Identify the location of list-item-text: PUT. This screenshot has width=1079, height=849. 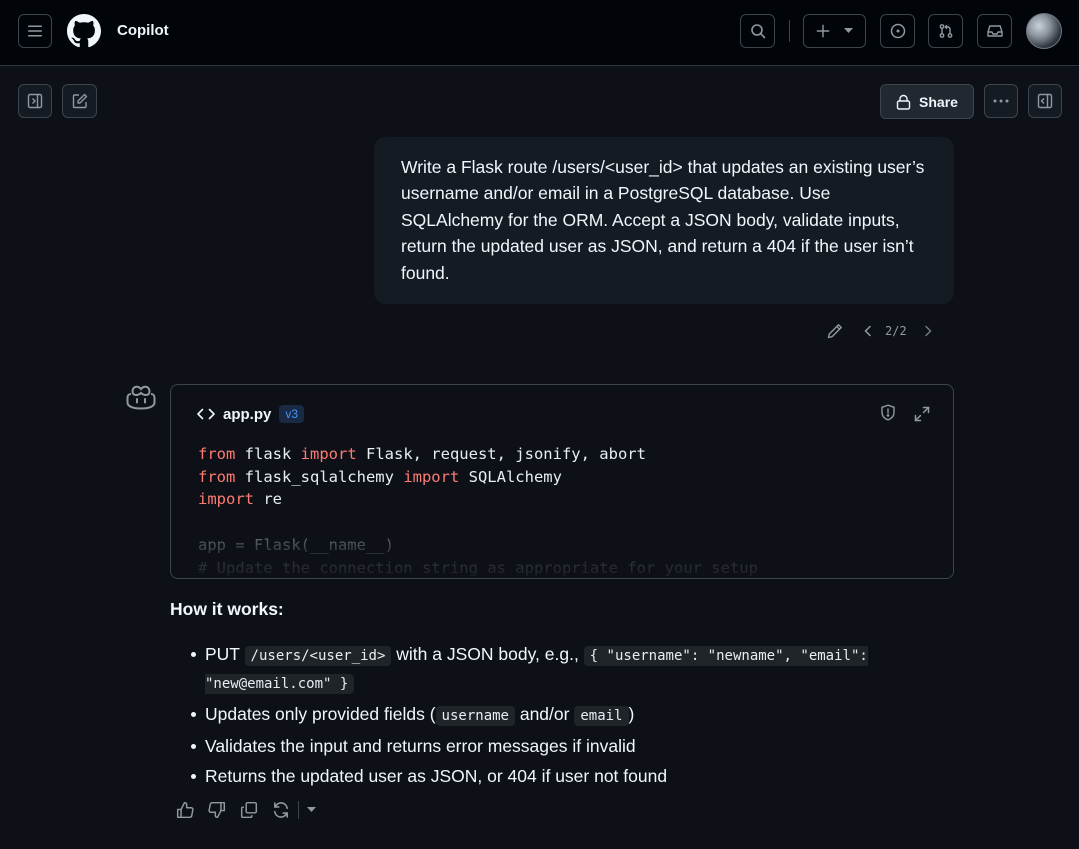
(225, 654).